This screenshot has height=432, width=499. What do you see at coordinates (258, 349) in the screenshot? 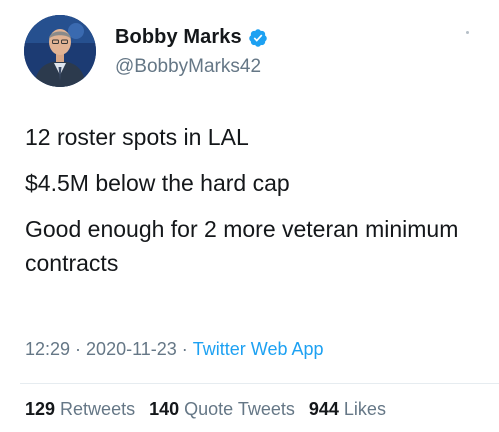
I see `tweet-source-link: Twitter Web App` at bounding box center [258, 349].